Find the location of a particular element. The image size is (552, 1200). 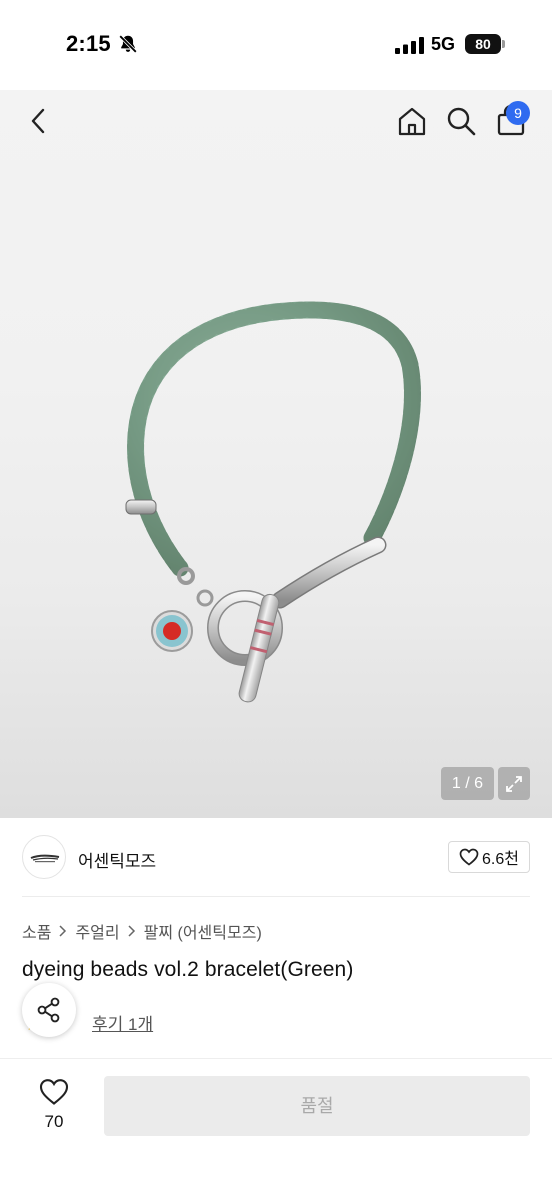

expand-arrows-icon is located at coordinates (514, 783).